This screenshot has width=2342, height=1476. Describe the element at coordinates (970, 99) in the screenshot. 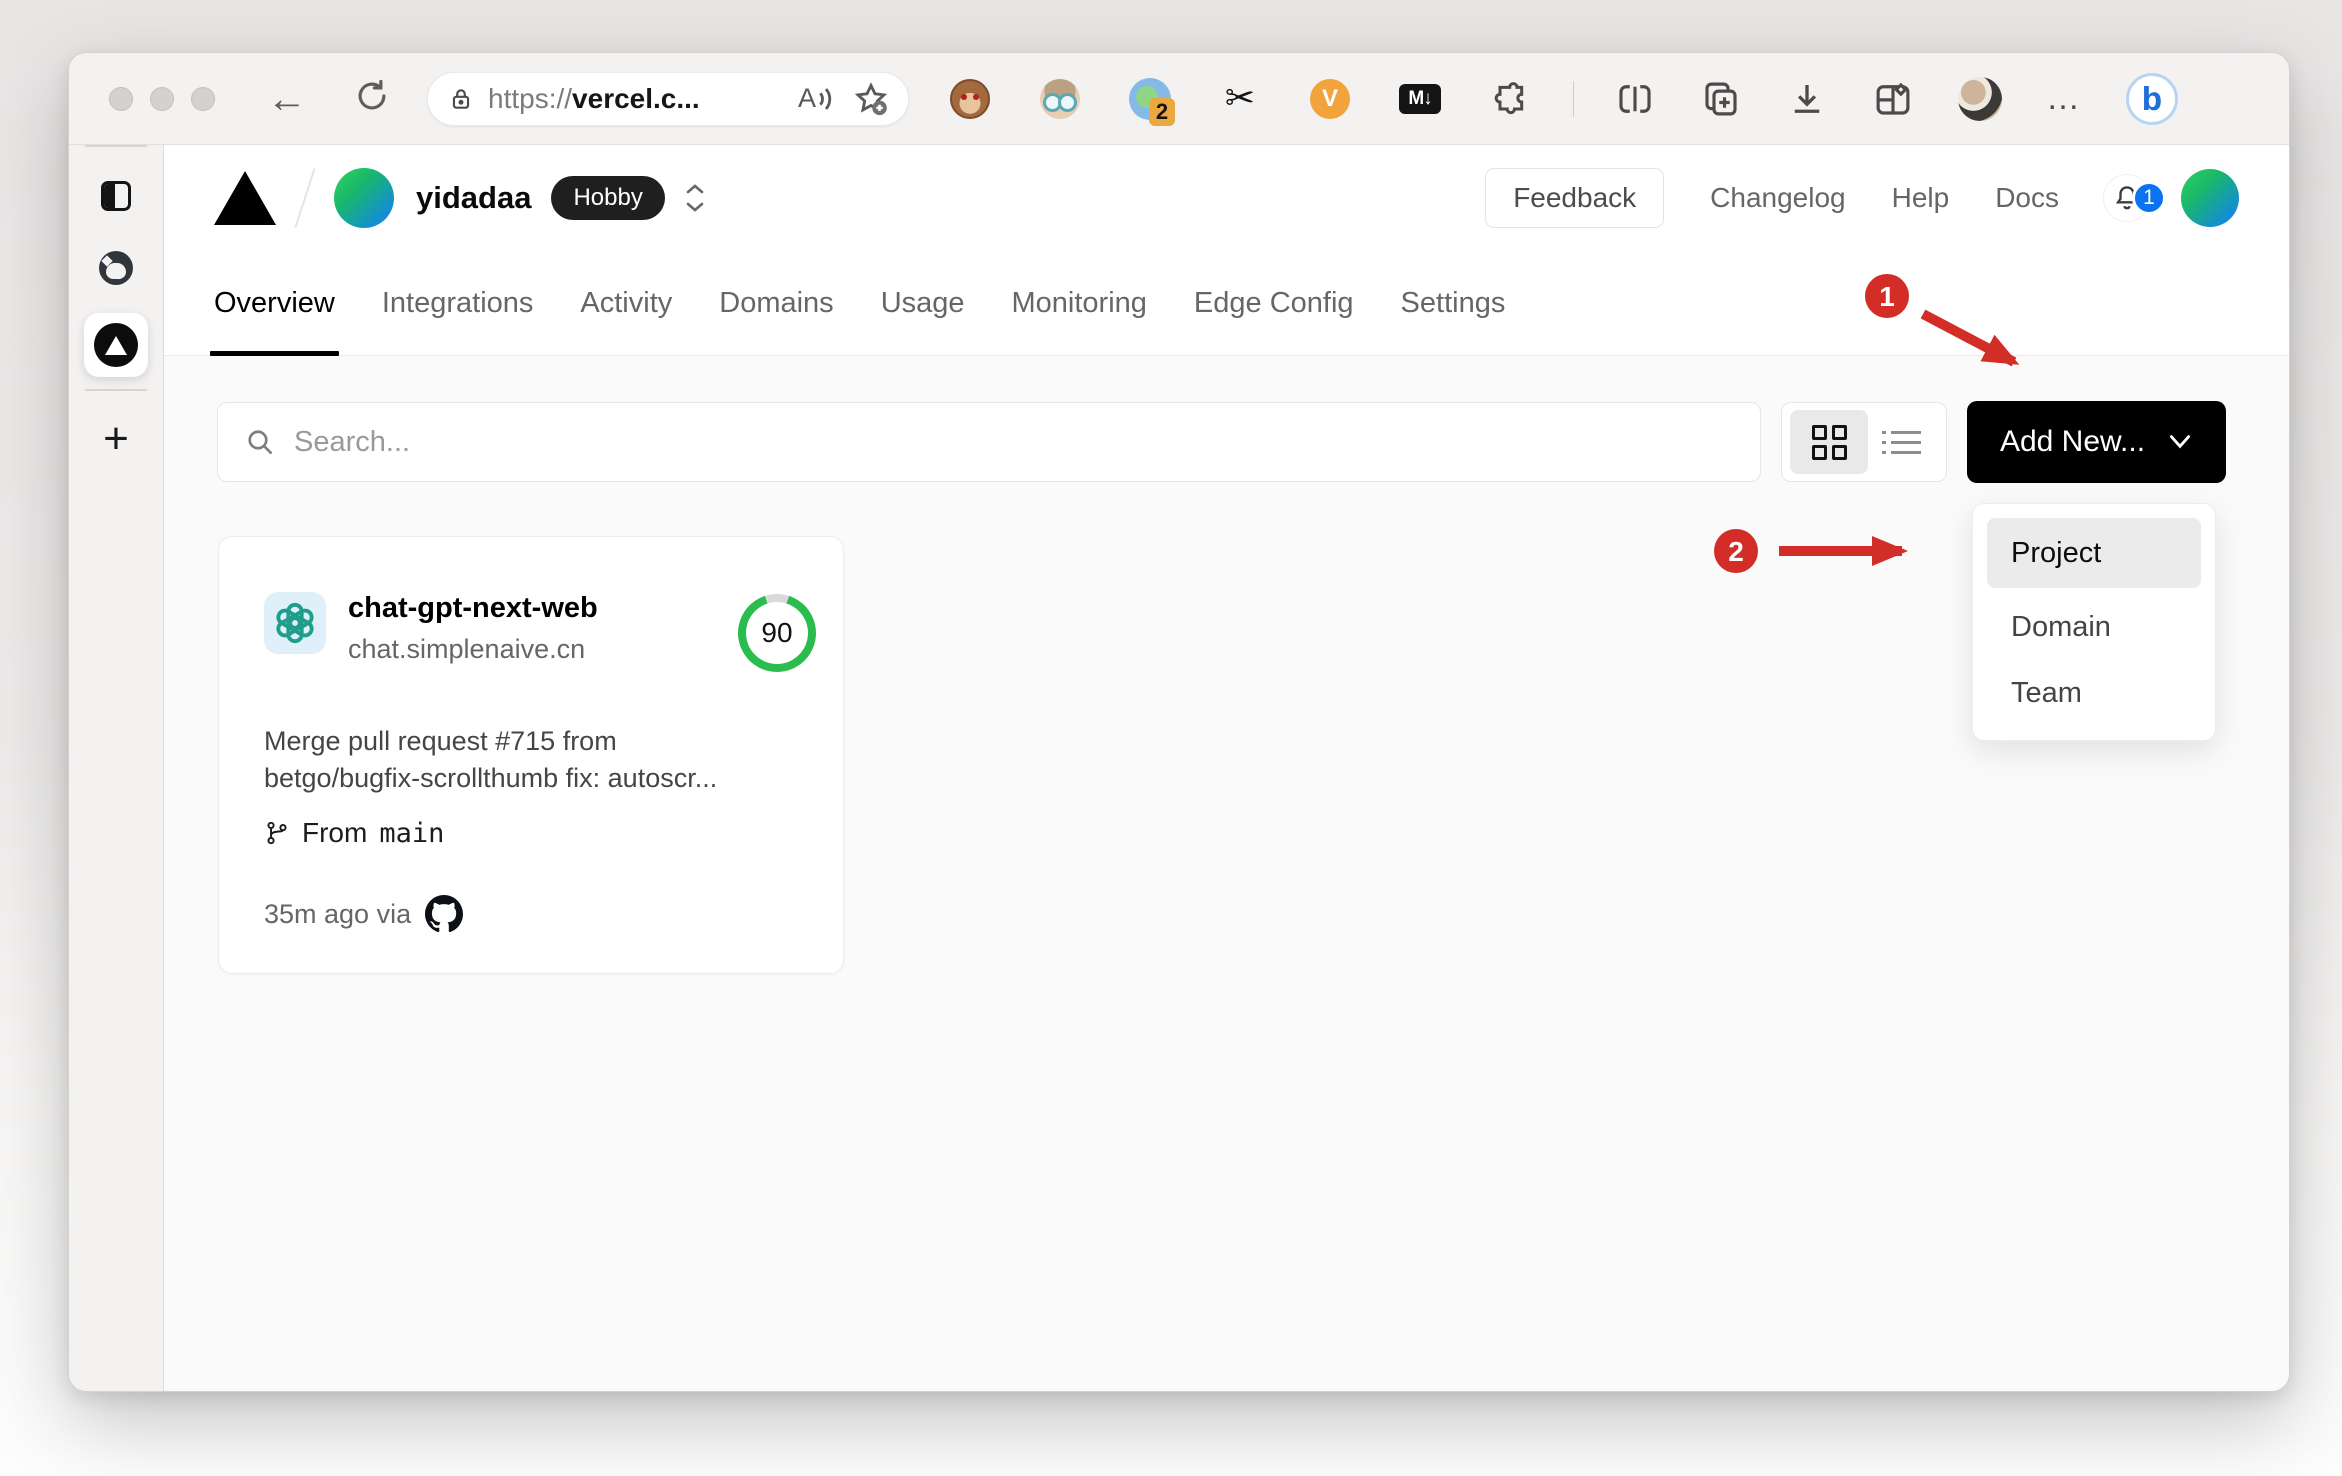

I see `tampermonkey-extension-icon` at that location.